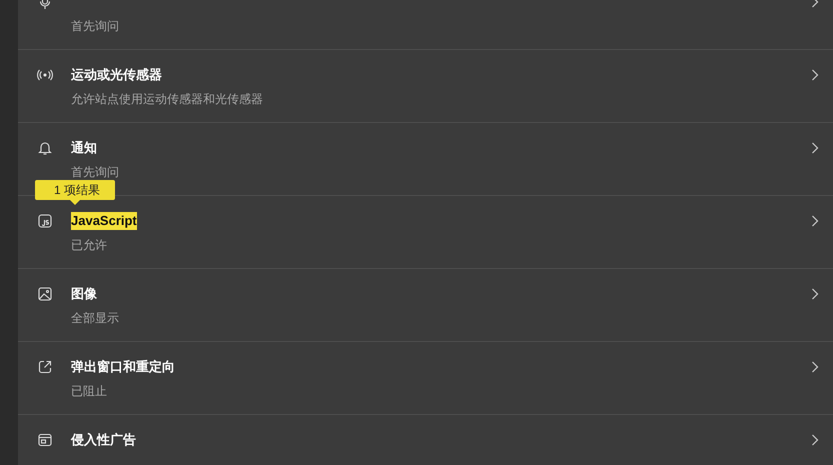 The width and height of the screenshot is (833, 465). I want to click on tooltip-pointer, so click(75, 202).